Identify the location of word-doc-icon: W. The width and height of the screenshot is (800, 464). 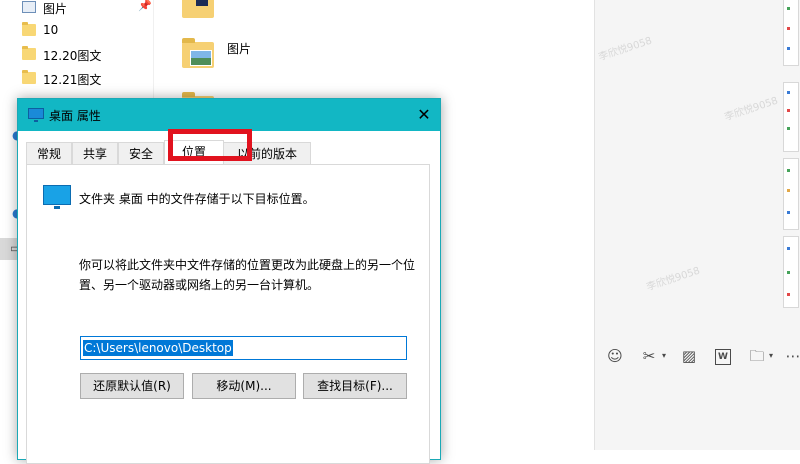
(723, 357).